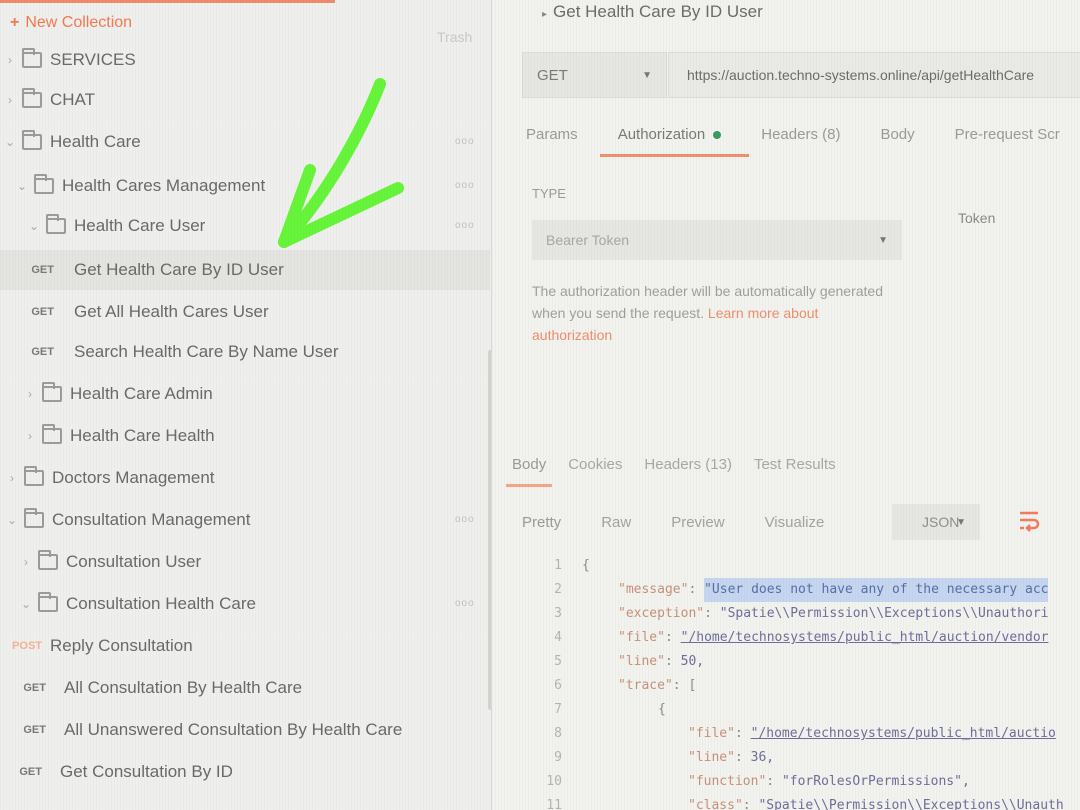  What do you see at coordinates (897, 134) in the screenshot?
I see `tab-body: Body` at bounding box center [897, 134].